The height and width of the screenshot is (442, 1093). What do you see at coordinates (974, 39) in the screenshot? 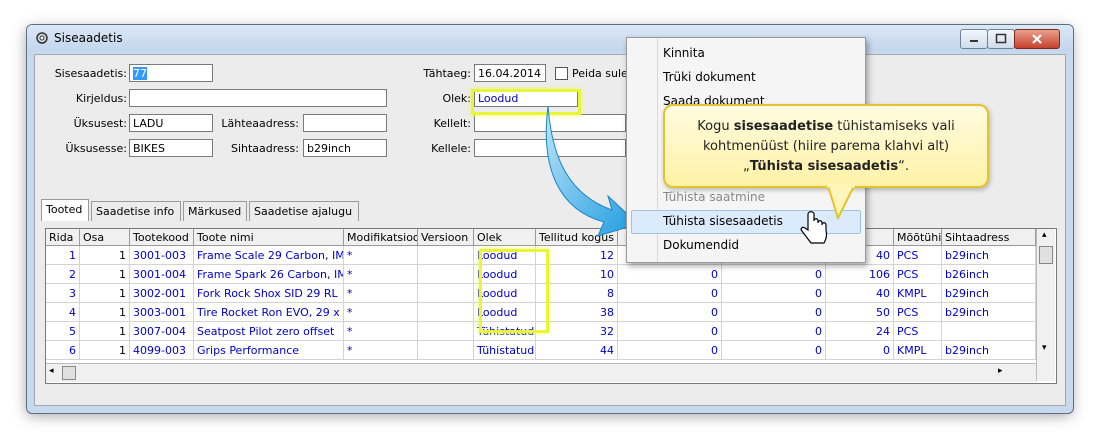
I see `minimize-button` at bounding box center [974, 39].